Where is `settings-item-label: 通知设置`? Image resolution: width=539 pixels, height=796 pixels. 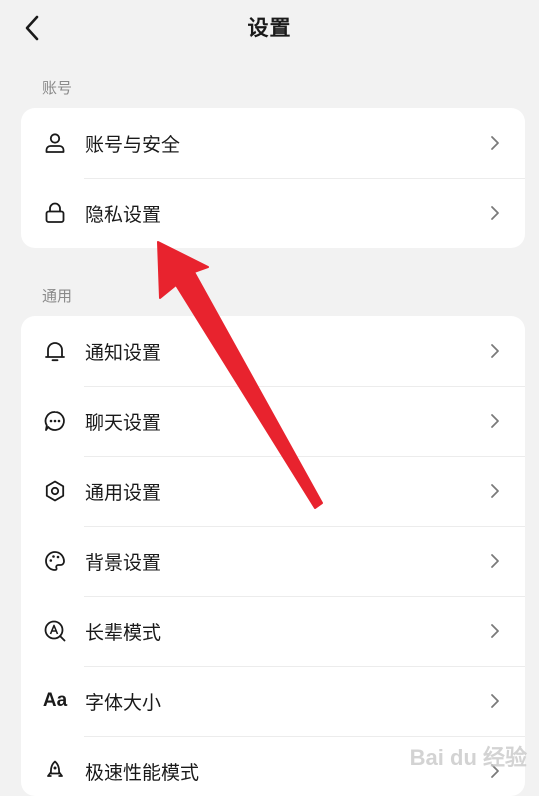
settings-item-label: 通知设置 is located at coordinates (123, 352).